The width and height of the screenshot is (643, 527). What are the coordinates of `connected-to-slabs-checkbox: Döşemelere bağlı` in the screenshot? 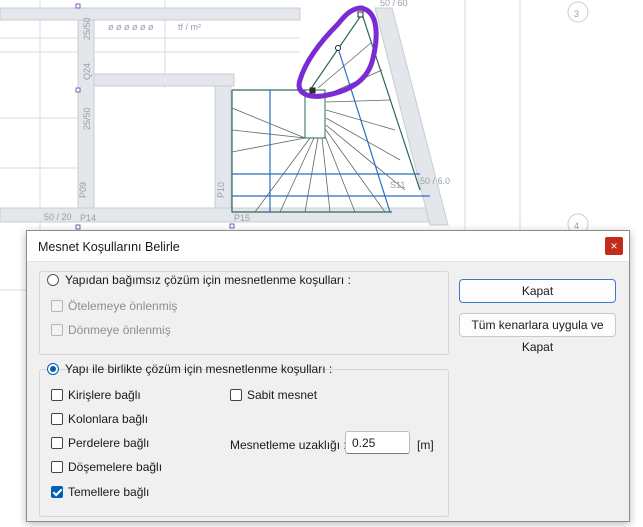 It's located at (106, 467).